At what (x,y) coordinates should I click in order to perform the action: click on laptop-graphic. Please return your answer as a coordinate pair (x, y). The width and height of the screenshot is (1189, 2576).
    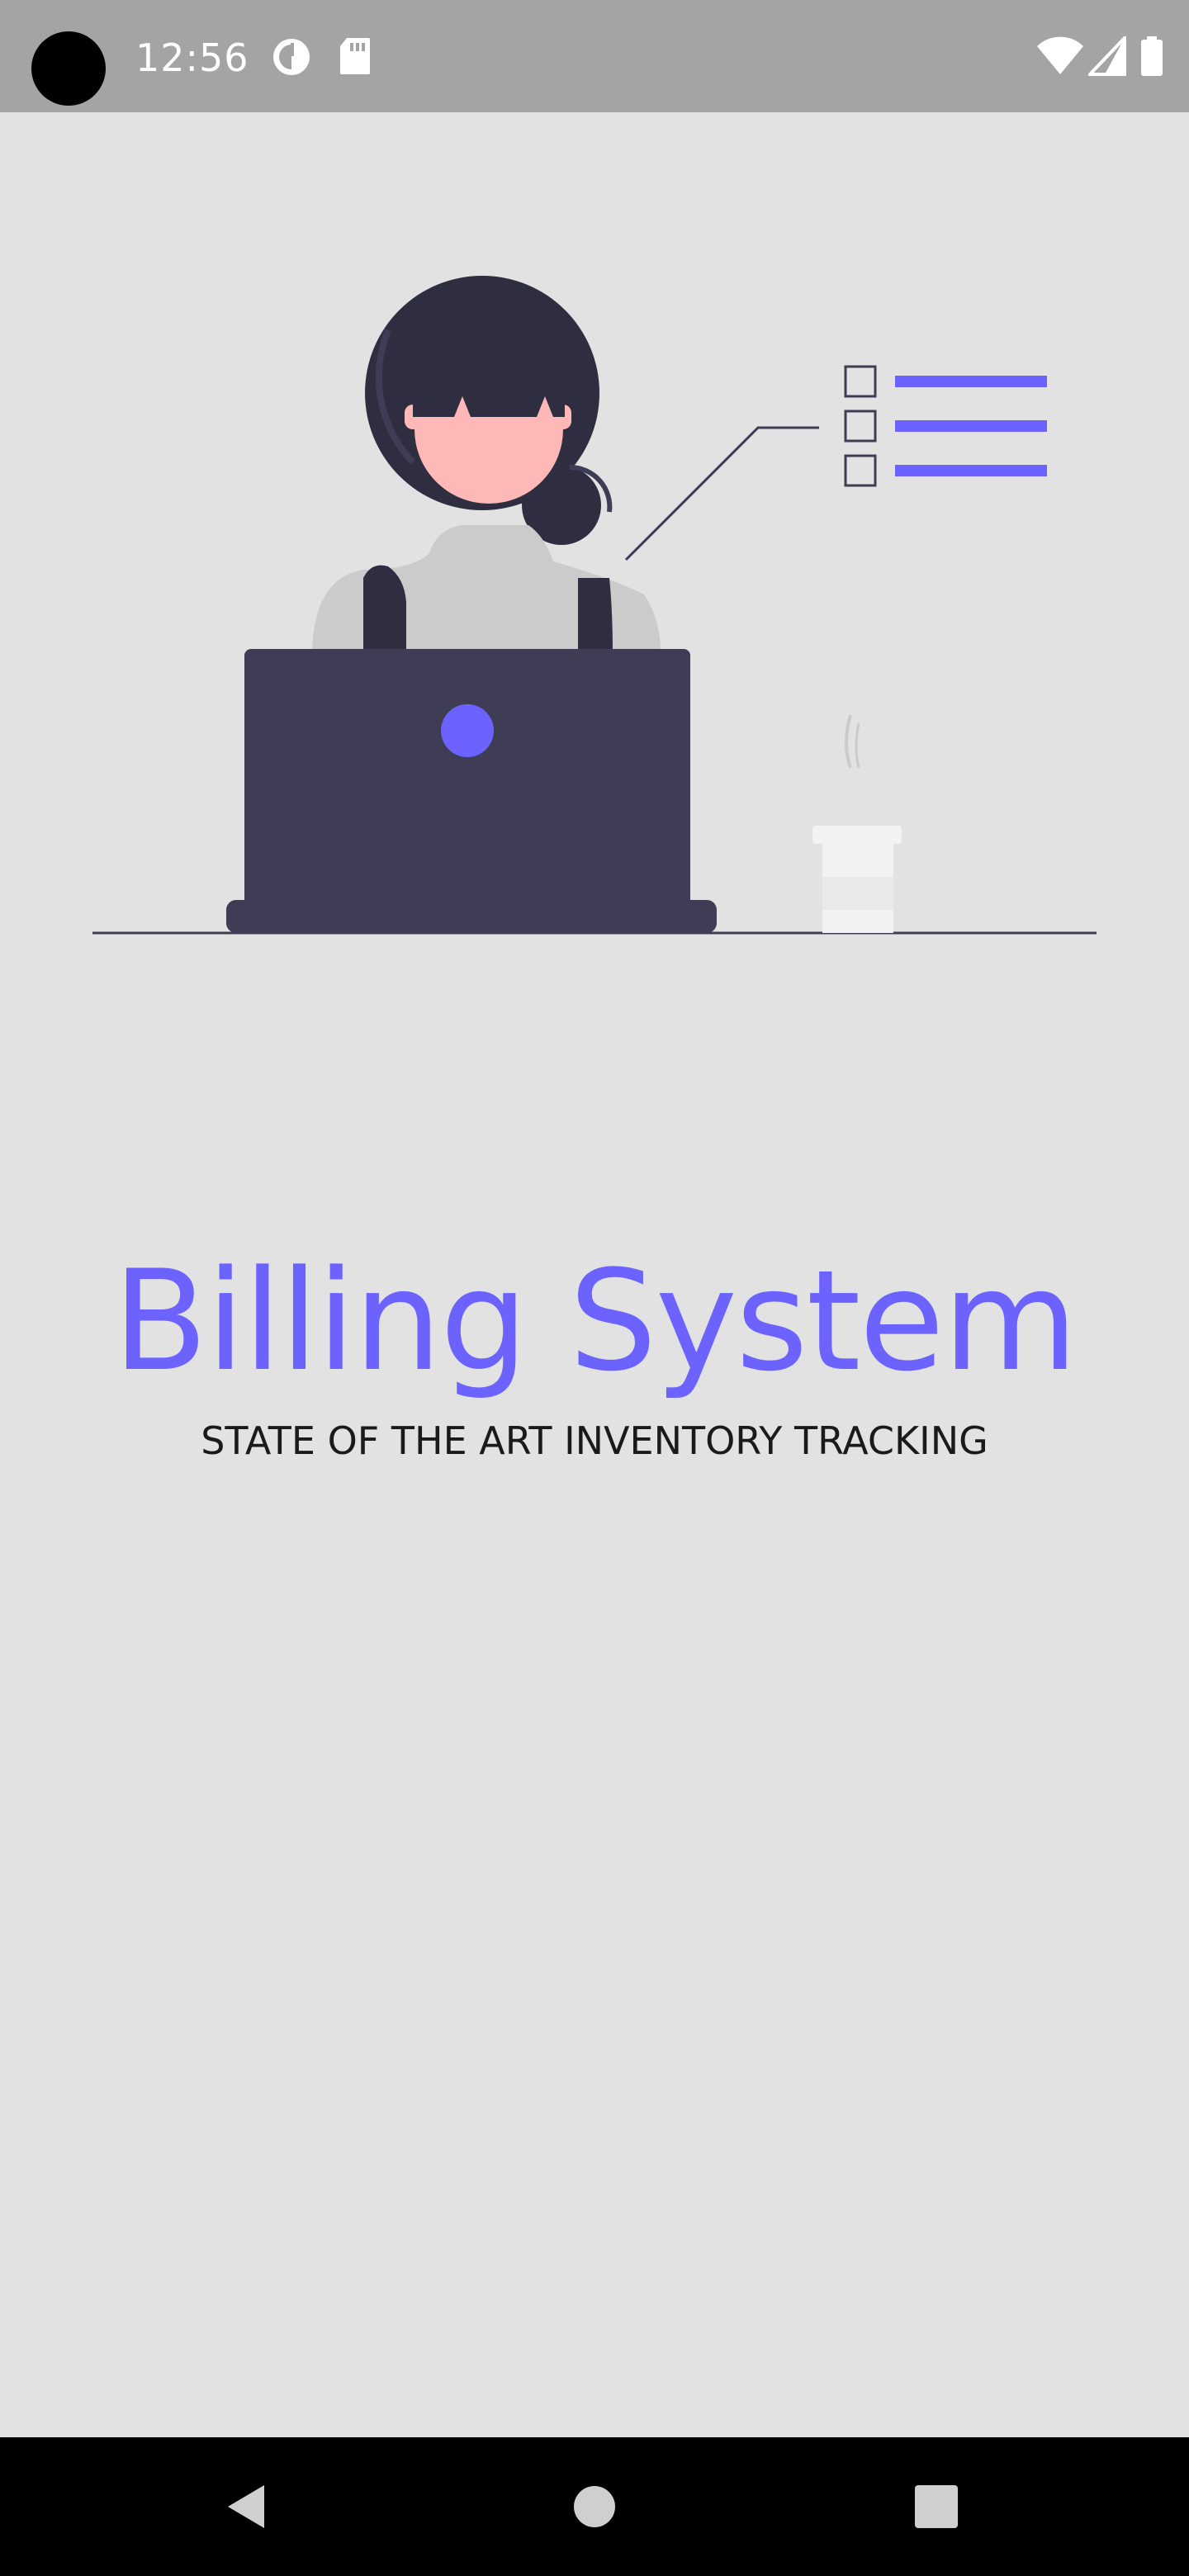
    Looking at the image, I should click on (471, 791).